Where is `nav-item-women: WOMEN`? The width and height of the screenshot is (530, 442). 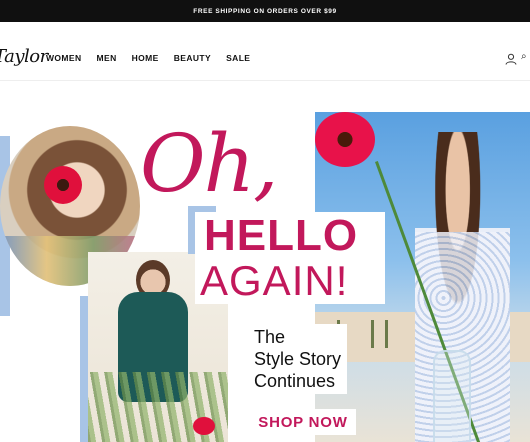 nav-item-women: WOMEN is located at coordinates (64, 58).